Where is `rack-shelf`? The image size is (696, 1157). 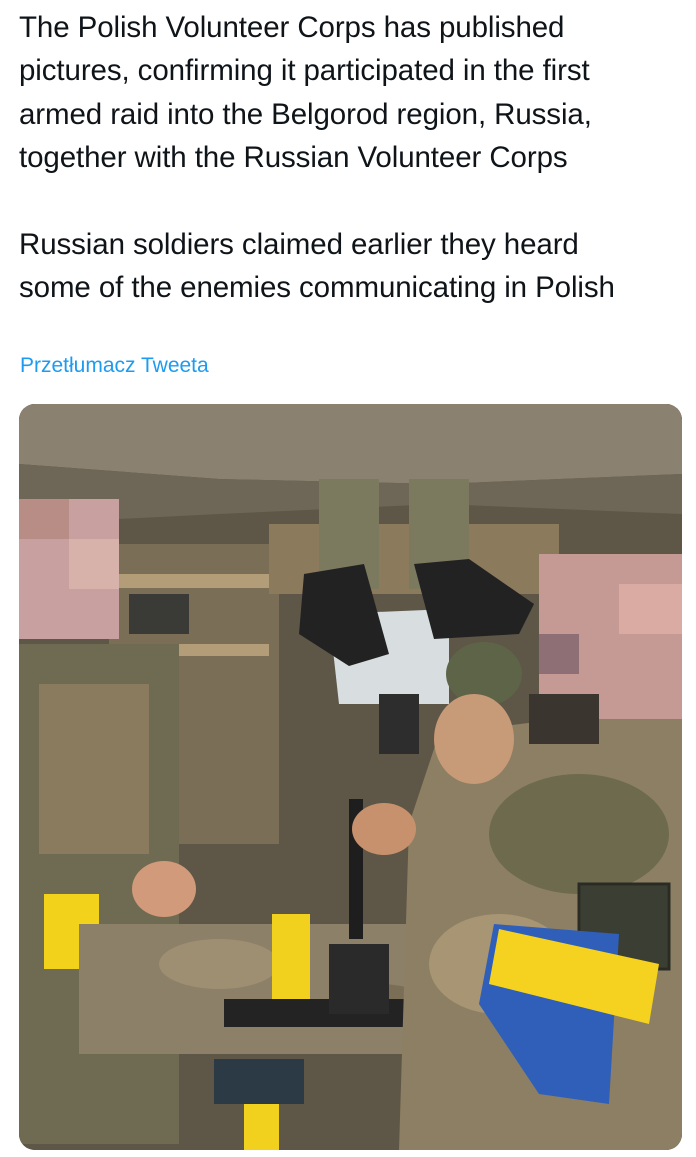
rack-shelf is located at coordinates (194, 581).